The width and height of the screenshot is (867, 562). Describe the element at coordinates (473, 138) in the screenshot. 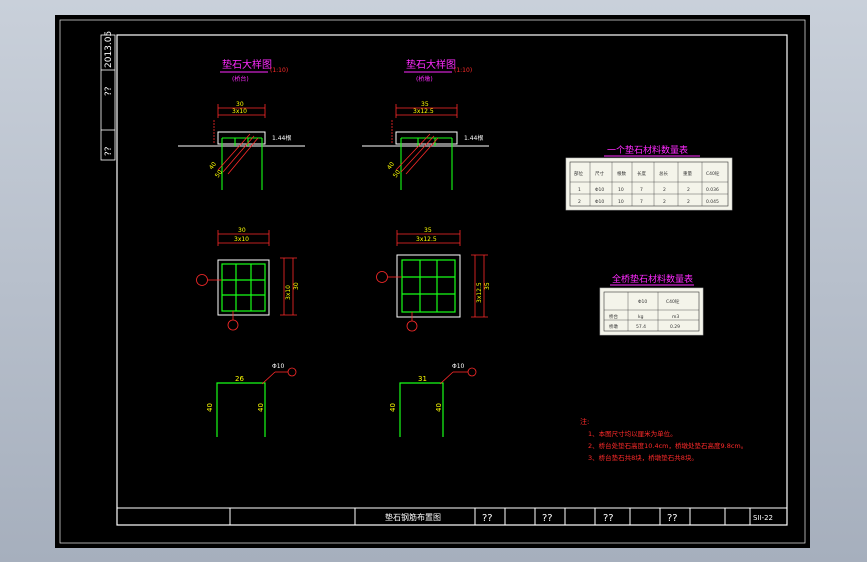

I see `right-bar-label: 1.44根` at that location.